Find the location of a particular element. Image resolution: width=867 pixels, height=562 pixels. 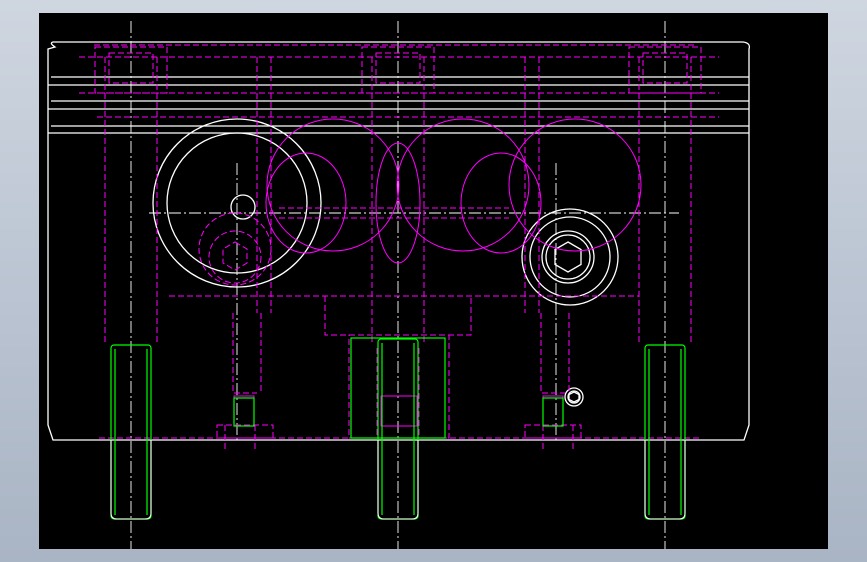

screw-head-outer is located at coordinates (568, 257).